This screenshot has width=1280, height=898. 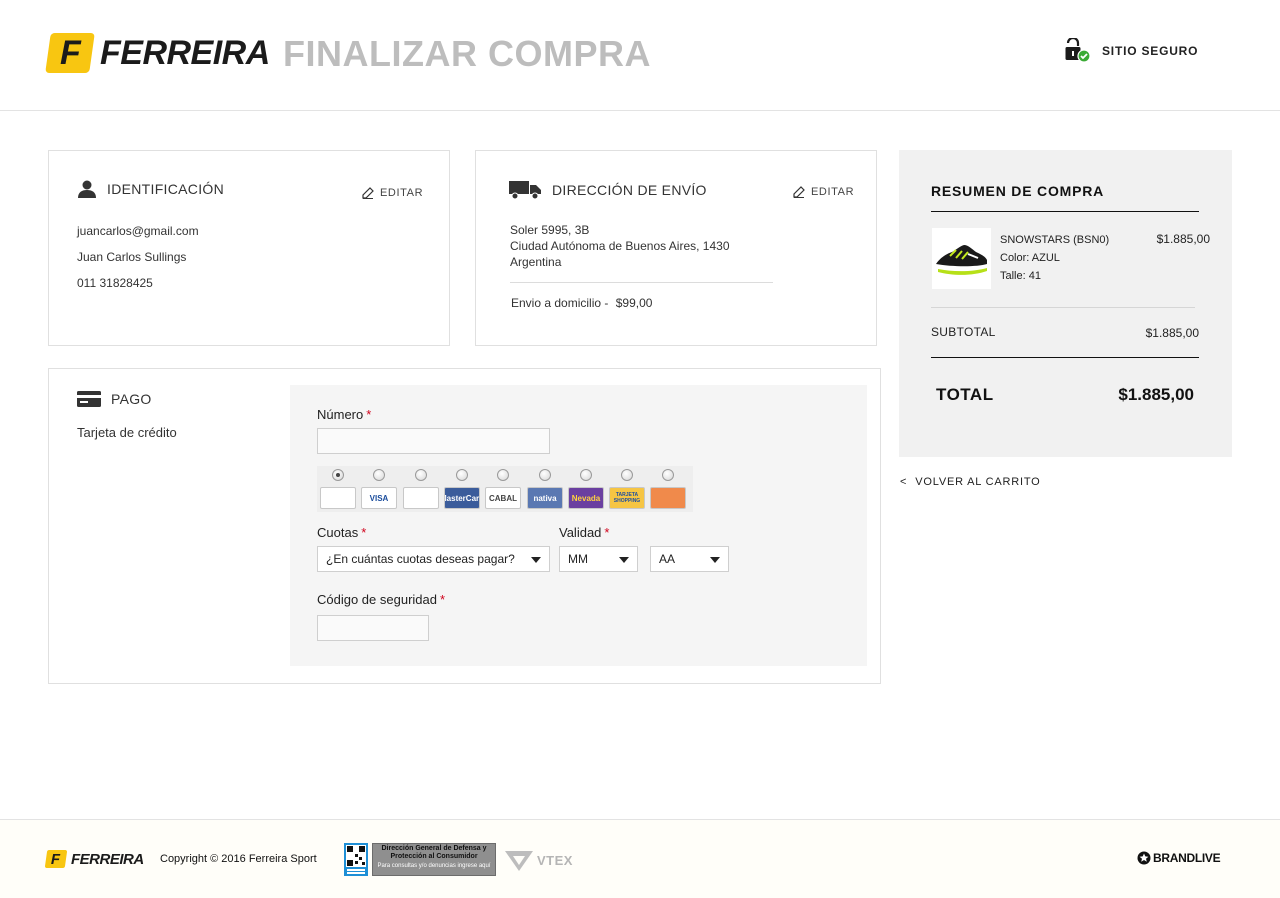 I want to click on brandlive-logo: BRANDLIVE, so click(x=1179, y=858).